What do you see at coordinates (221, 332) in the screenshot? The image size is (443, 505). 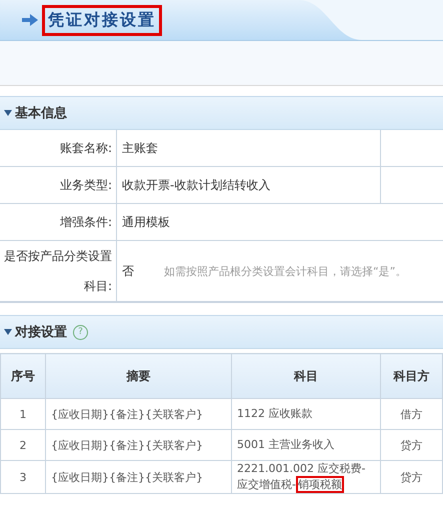 I see `section-header: 对接设置 ?` at bounding box center [221, 332].